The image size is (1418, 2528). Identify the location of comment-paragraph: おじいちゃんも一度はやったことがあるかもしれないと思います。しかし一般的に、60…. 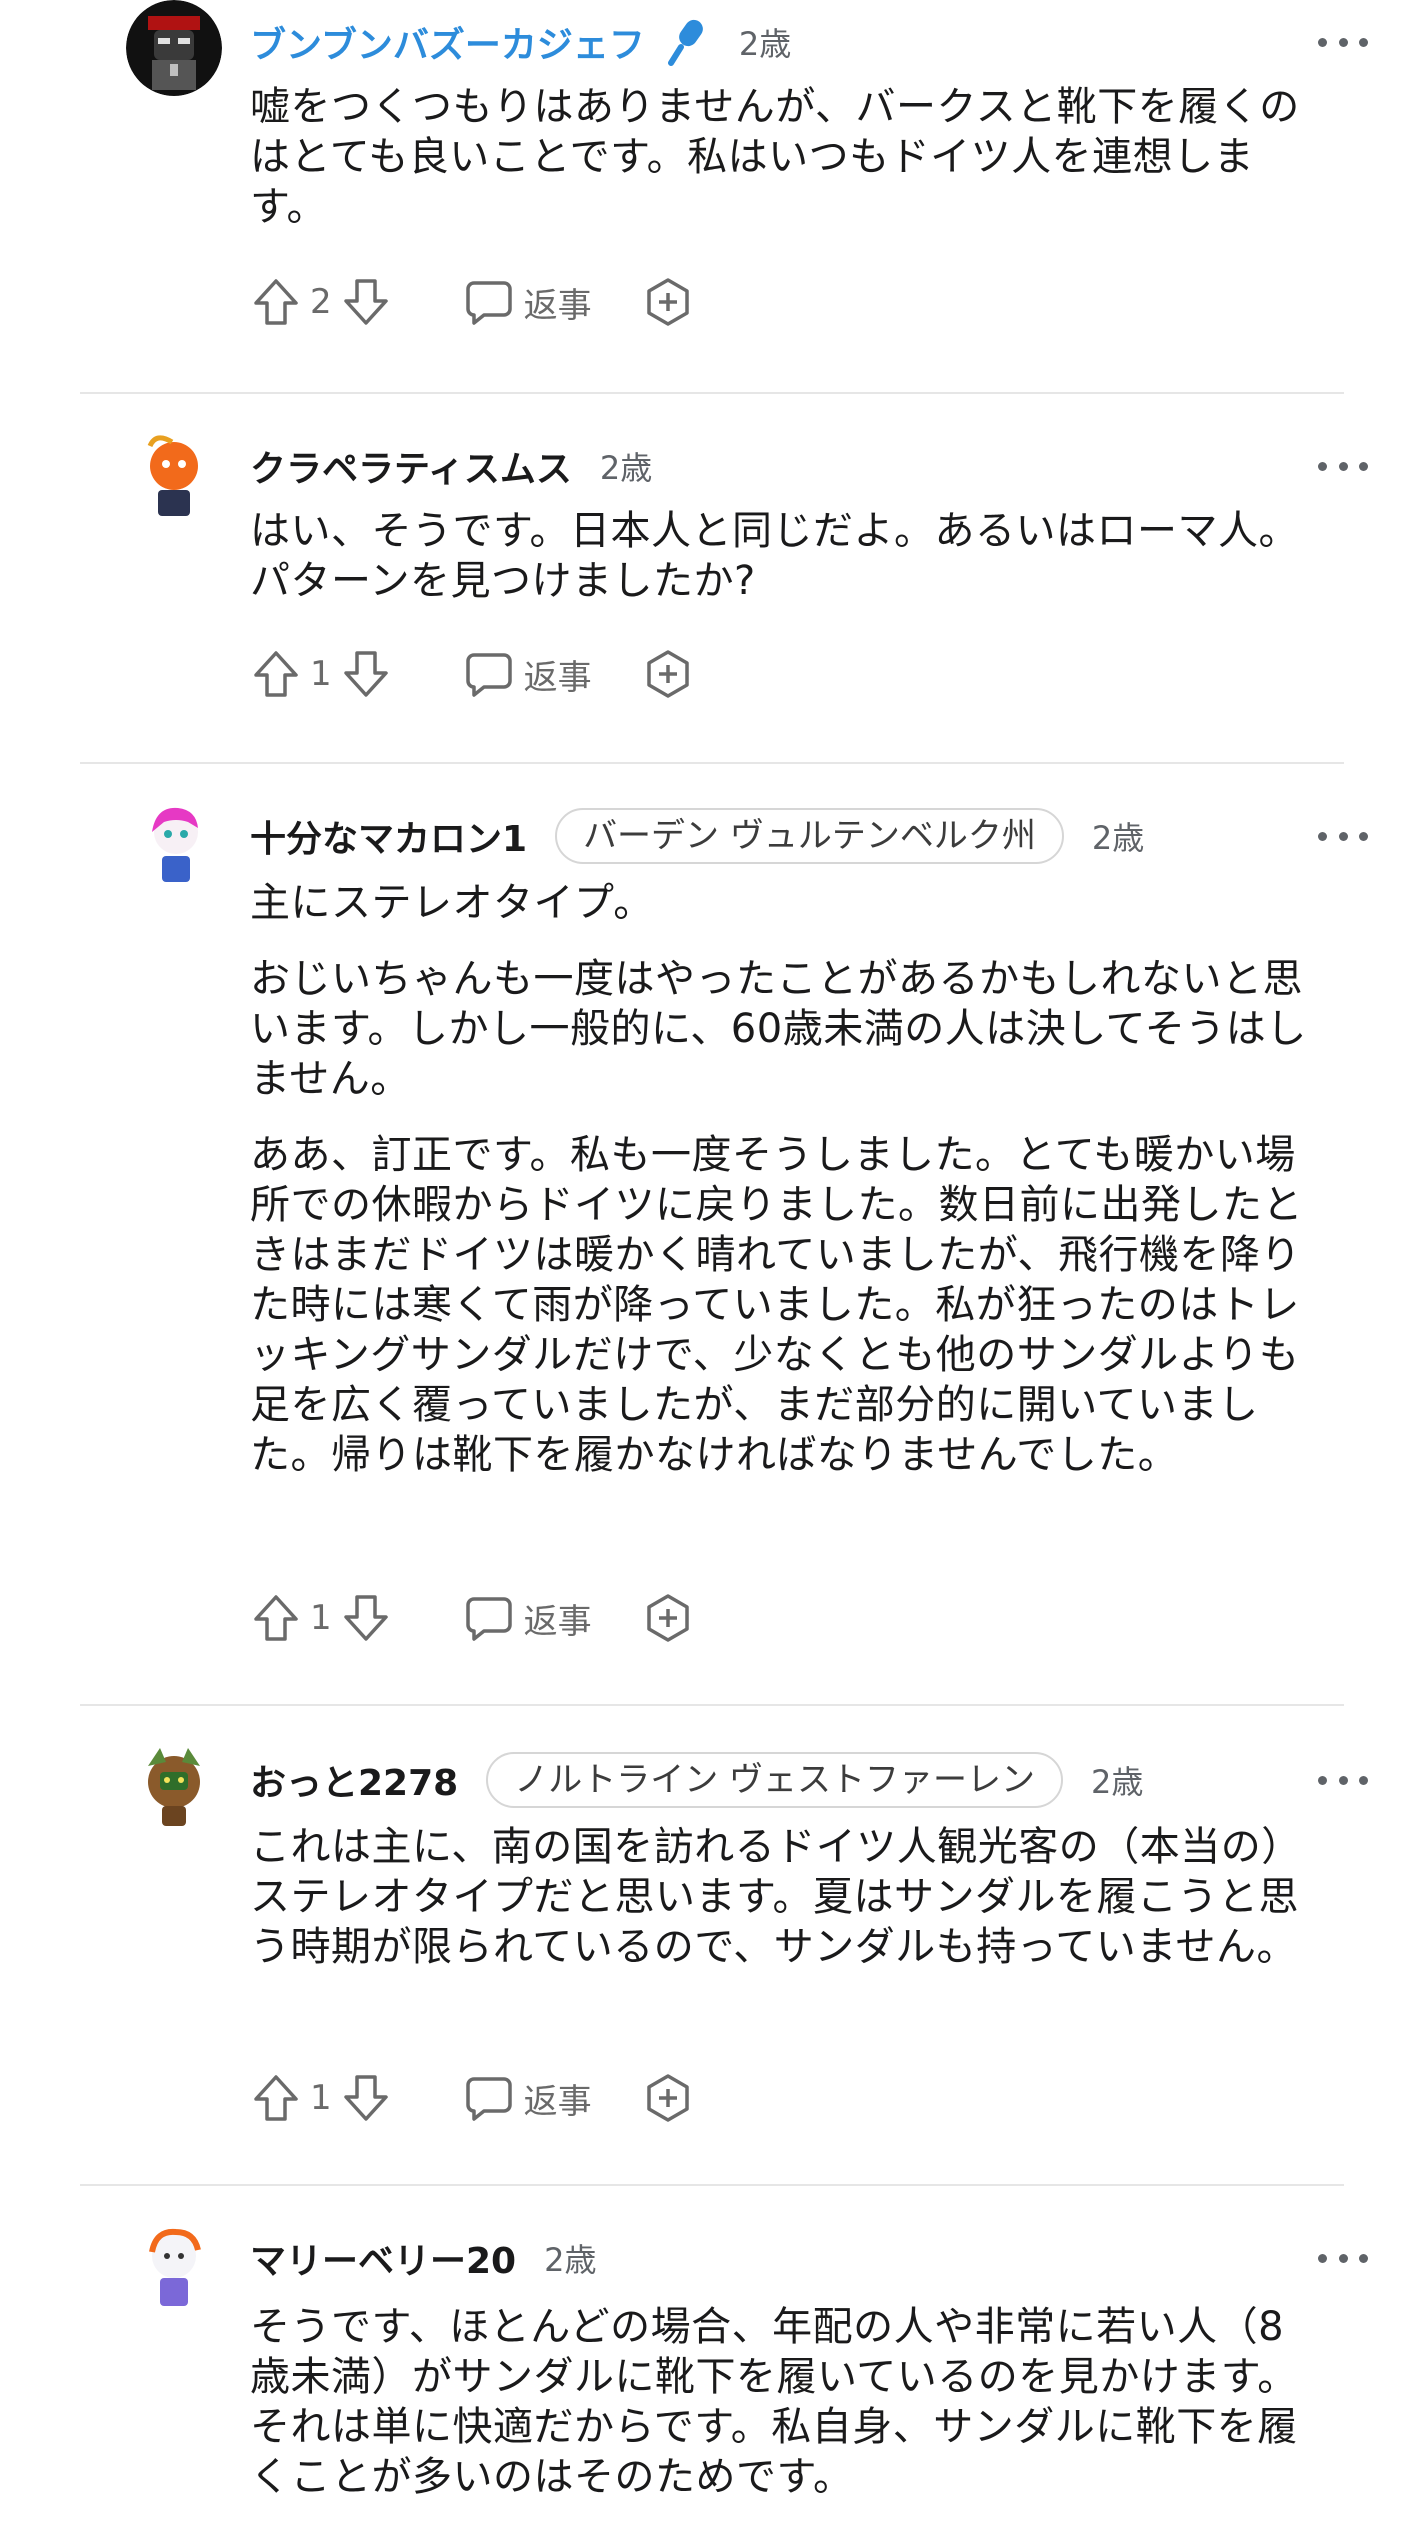
(778, 1029).